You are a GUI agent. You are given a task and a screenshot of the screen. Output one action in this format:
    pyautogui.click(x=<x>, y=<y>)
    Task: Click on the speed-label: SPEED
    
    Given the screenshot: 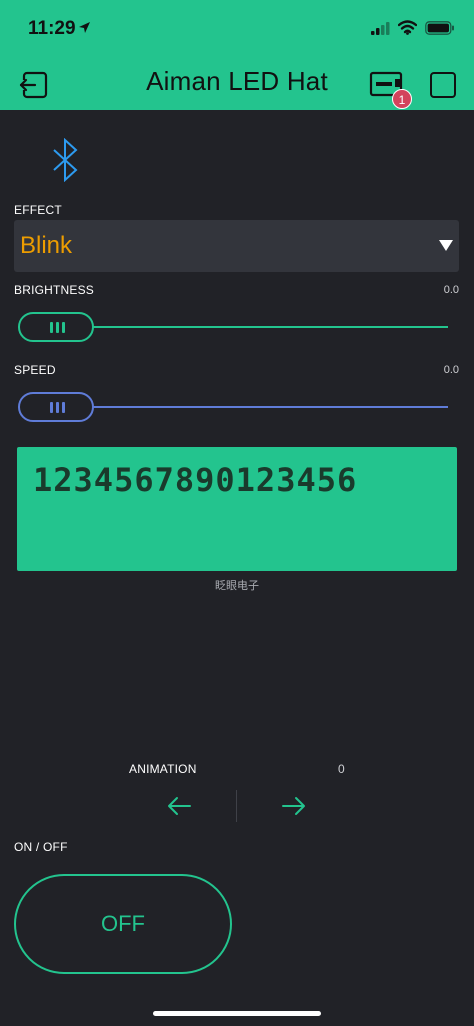 What is the action you would take?
    pyautogui.click(x=35, y=370)
    